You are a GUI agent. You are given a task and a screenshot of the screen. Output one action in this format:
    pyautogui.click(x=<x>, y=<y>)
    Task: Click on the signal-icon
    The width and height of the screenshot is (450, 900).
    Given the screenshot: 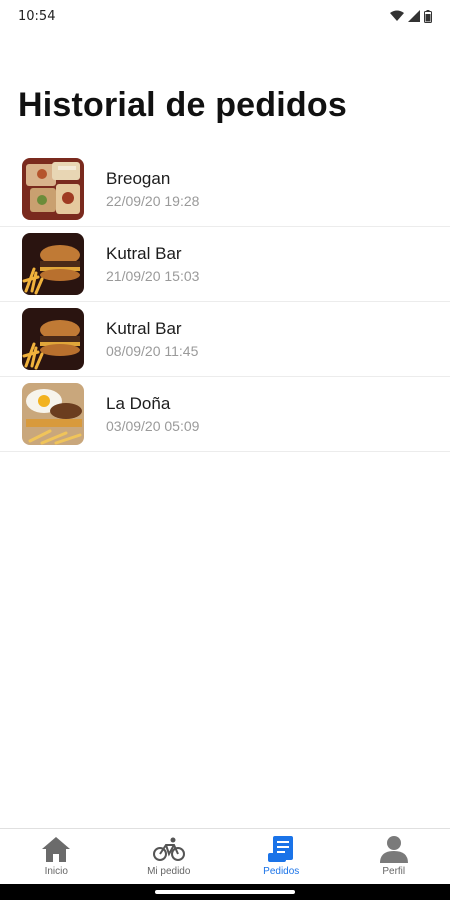 What is the action you would take?
    pyautogui.click(x=414, y=16)
    